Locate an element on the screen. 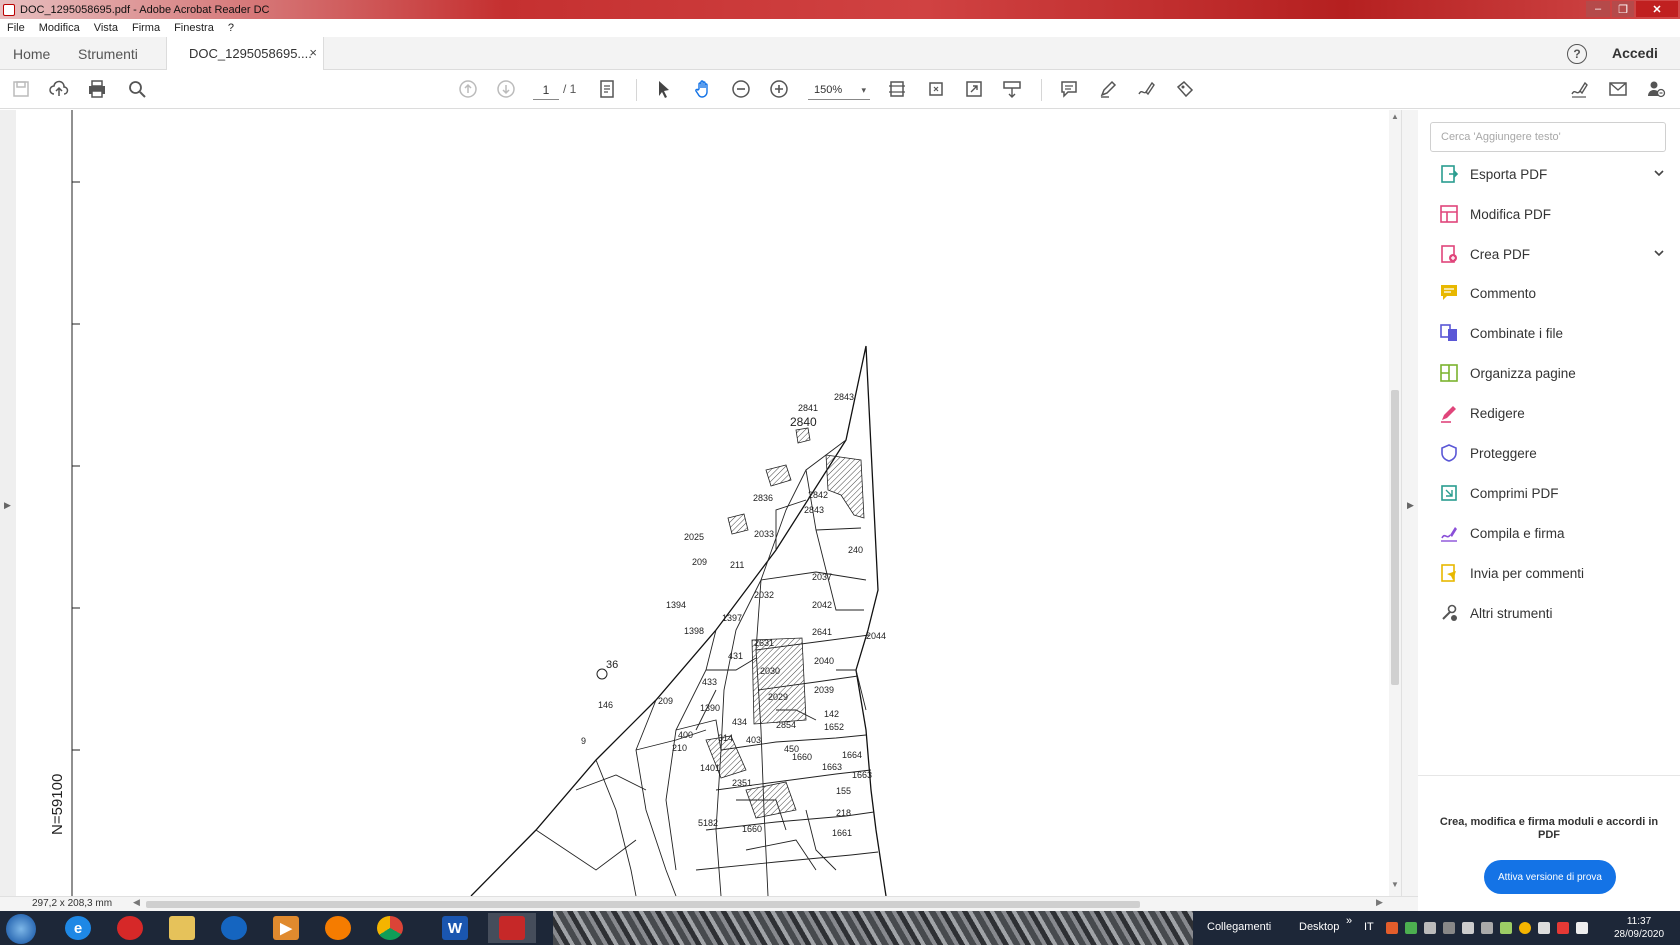 The width and height of the screenshot is (1680, 945). save-icon is located at coordinates (21, 89).